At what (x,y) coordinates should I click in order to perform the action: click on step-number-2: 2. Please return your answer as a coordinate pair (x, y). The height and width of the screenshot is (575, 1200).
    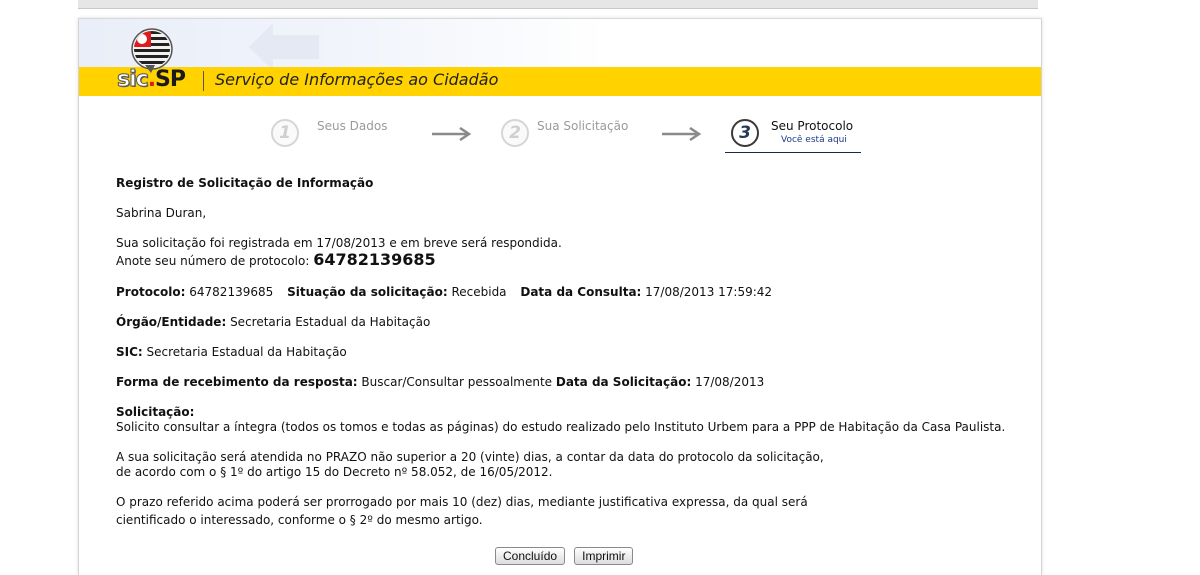
    Looking at the image, I should click on (515, 133).